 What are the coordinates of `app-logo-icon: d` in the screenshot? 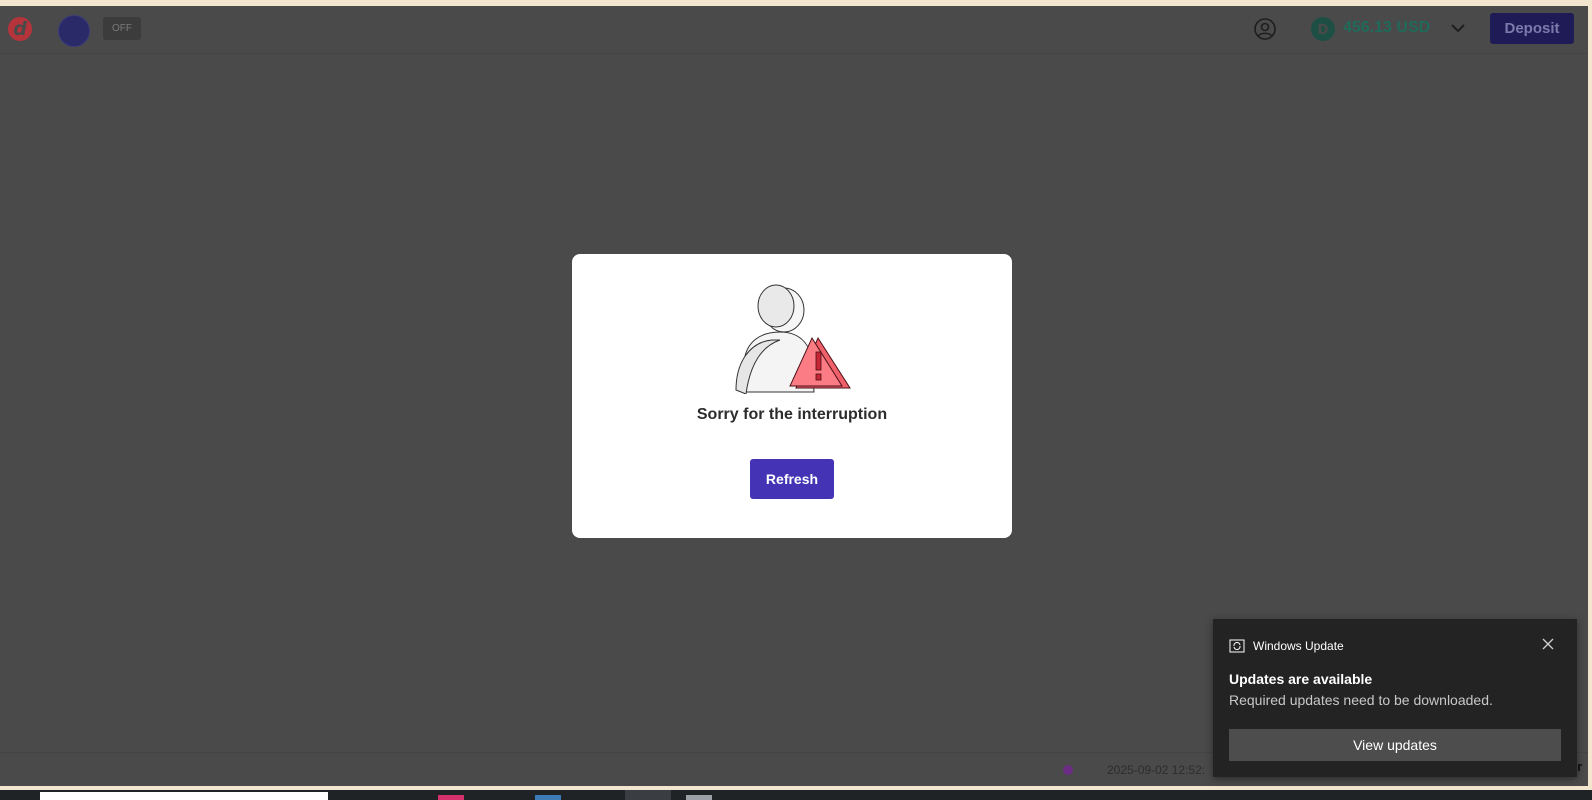 It's located at (20, 29).